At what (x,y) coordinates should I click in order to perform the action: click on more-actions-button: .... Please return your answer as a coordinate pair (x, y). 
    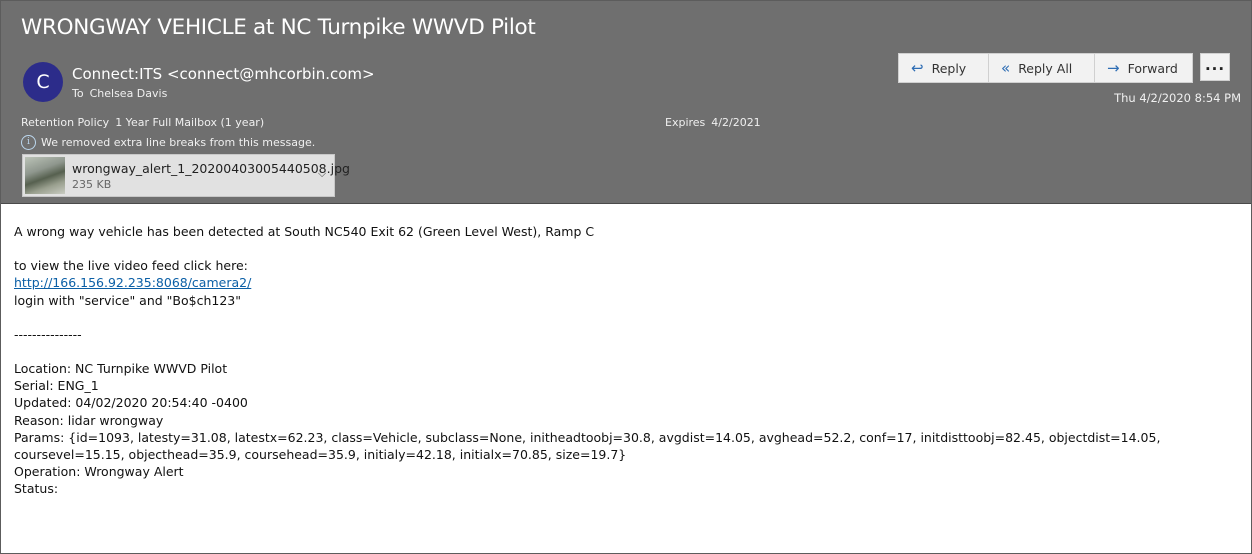
    Looking at the image, I should click on (1215, 67).